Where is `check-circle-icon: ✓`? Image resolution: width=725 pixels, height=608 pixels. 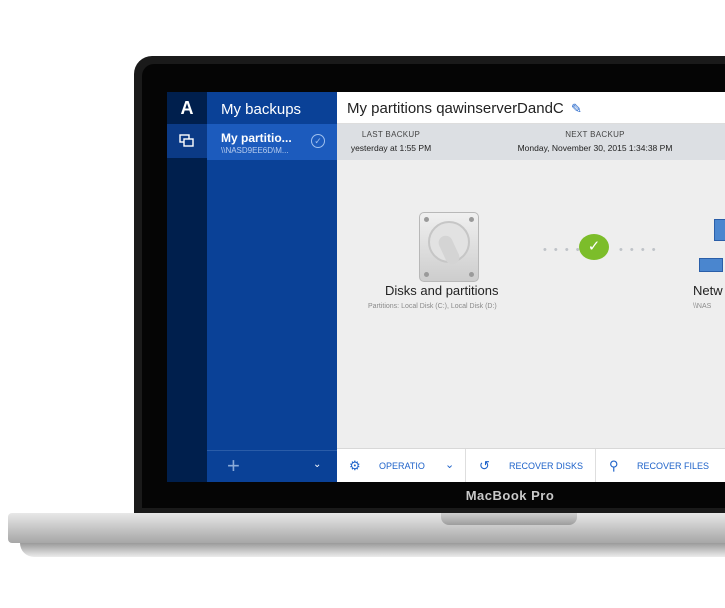 check-circle-icon: ✓ is located at coordinates (318, 141).